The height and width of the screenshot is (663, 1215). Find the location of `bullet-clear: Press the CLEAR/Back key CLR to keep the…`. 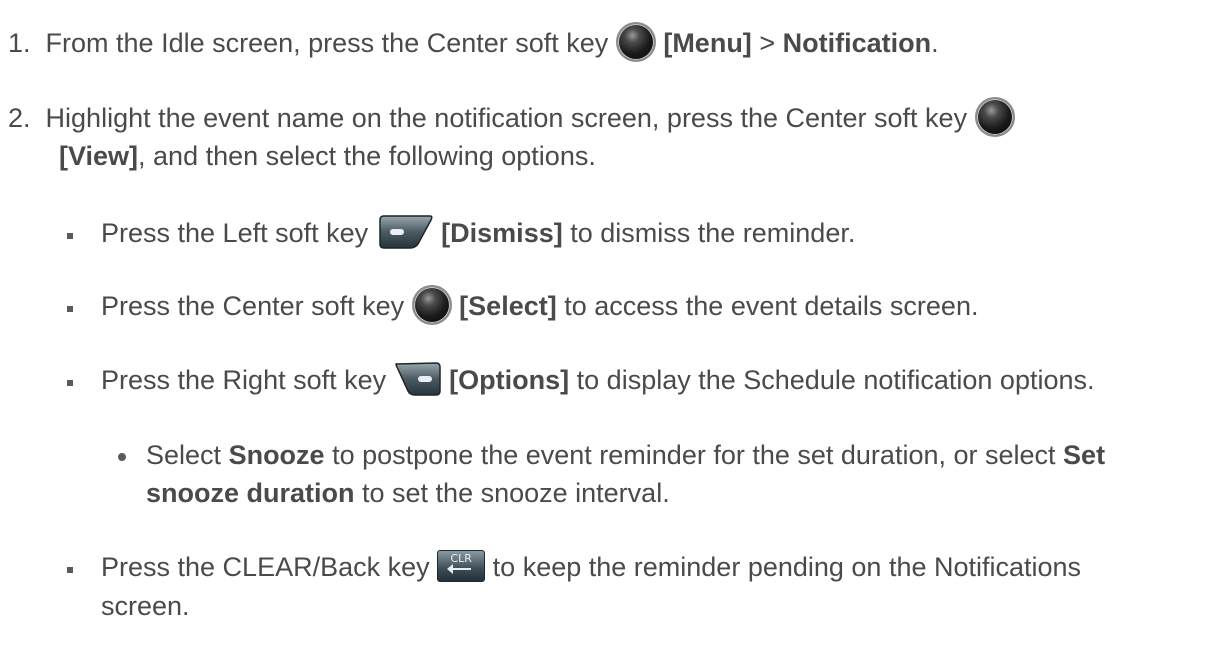

bullet-clear: Press the CLEAR/Back key CLR to keep the… is located at coordinates (591, 567).